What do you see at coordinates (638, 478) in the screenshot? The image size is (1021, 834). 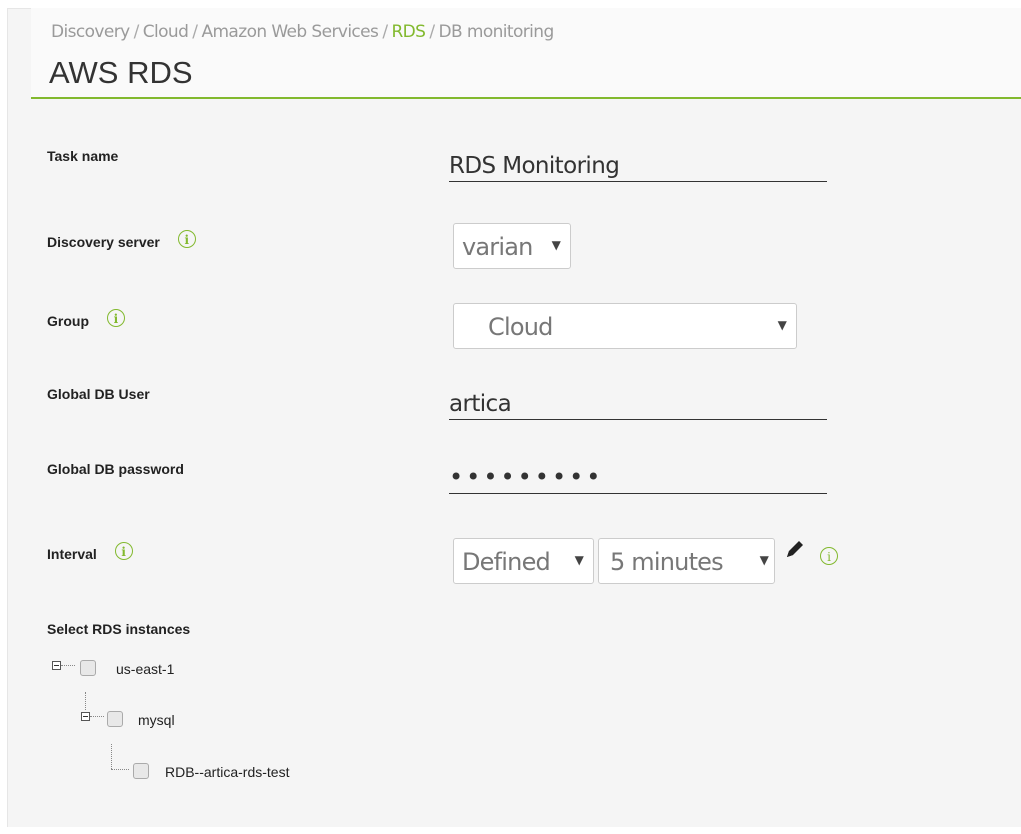 I see `global-db-password-input: •••••••••` at bounding box center [638, 478].